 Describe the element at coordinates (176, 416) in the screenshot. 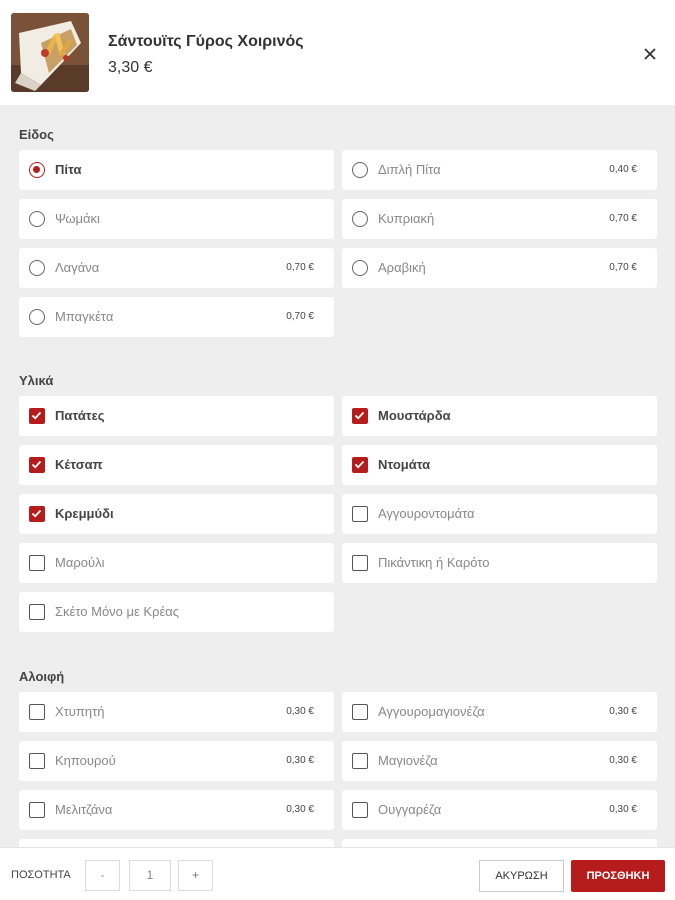

I see `option-patates: Πατάτες` at that location.